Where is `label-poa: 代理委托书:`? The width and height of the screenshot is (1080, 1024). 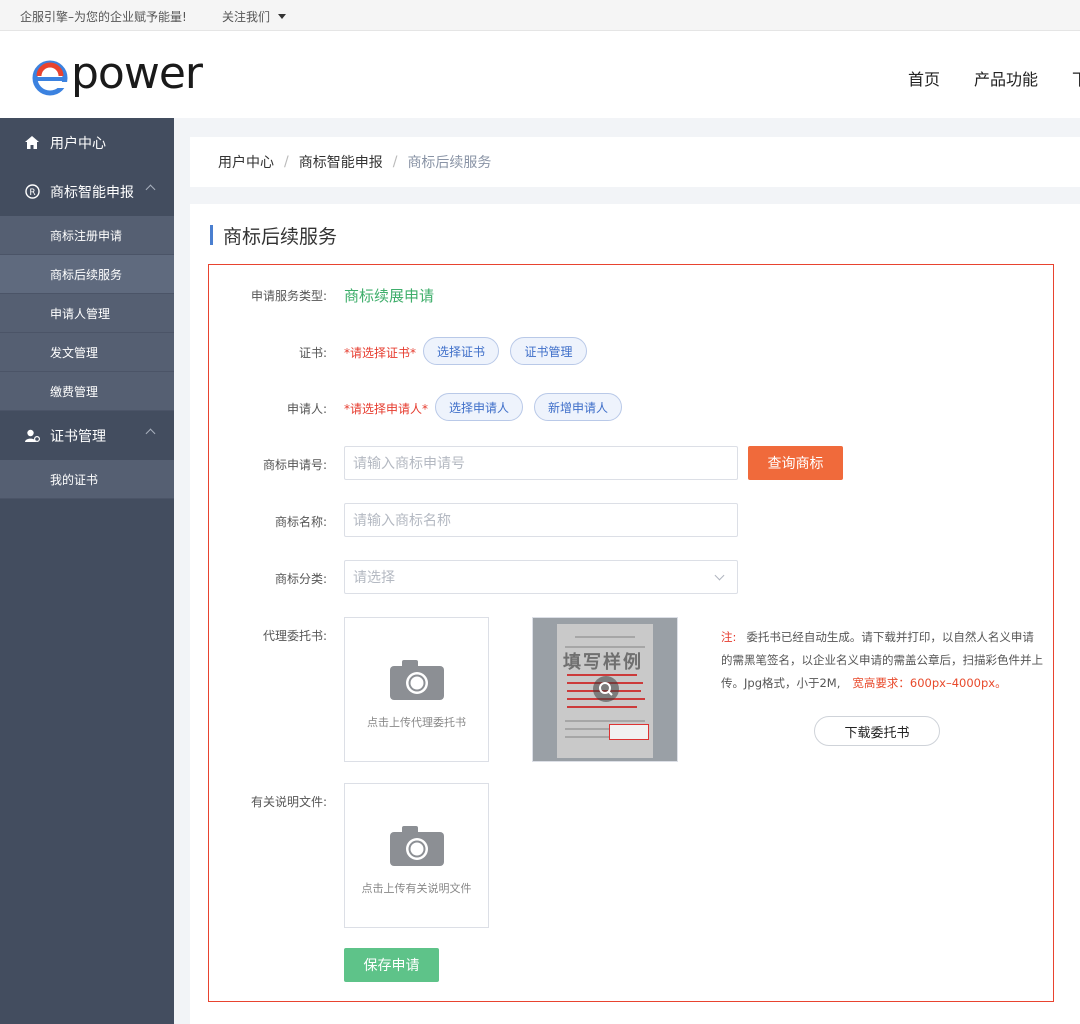
label-poa: 代理委托书: is located at coordinates (294, 636).